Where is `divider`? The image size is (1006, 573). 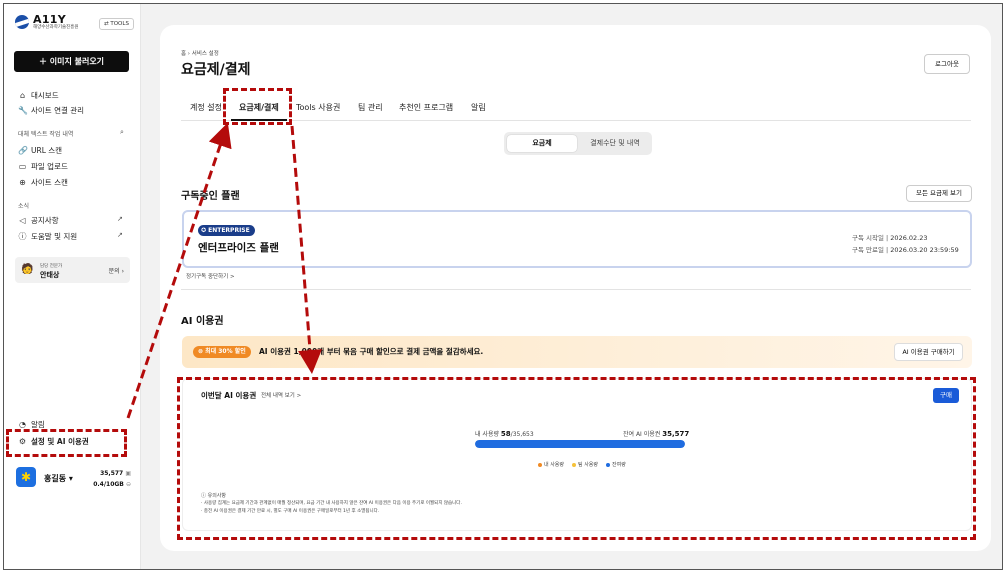 divider is located at coordinates (576, 289).